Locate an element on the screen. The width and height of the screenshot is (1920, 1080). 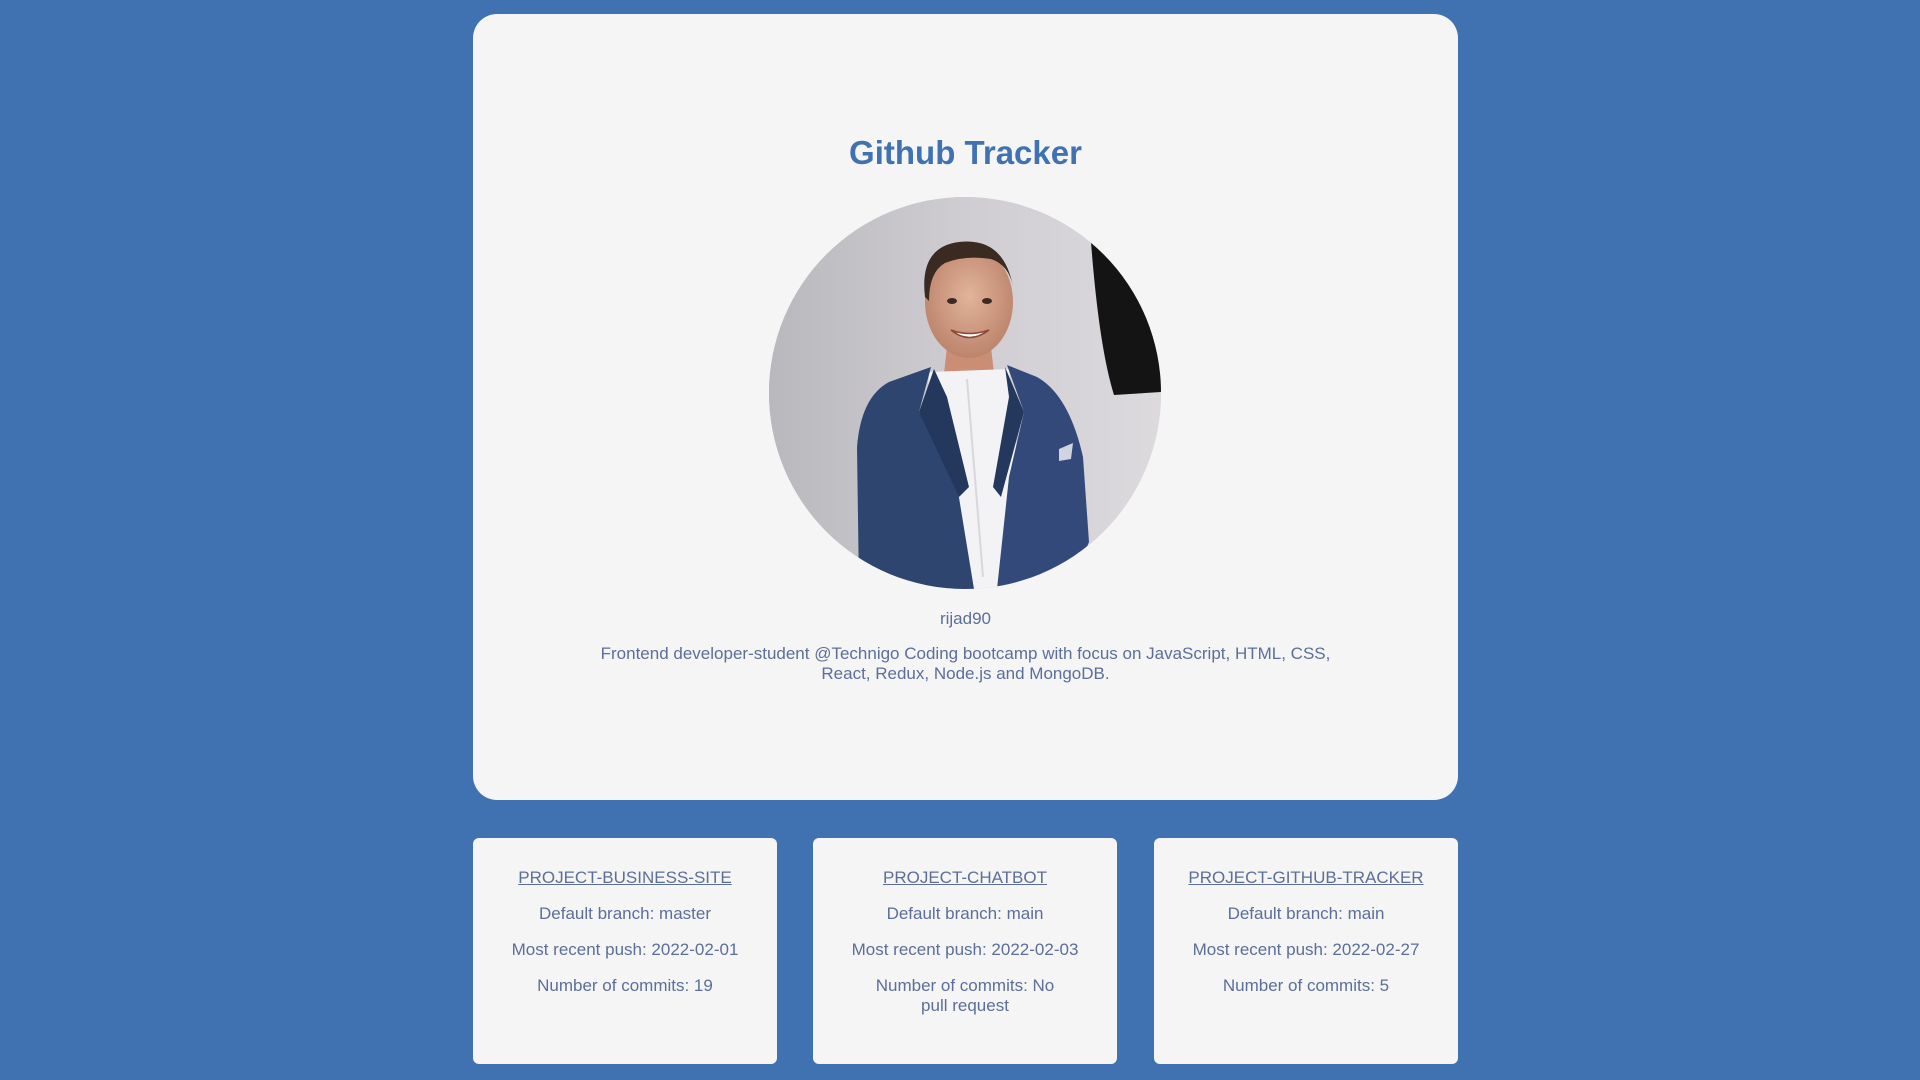
repo-recent-push: Most recent push: 2022-02-01 is located at coordinates (625, 949).